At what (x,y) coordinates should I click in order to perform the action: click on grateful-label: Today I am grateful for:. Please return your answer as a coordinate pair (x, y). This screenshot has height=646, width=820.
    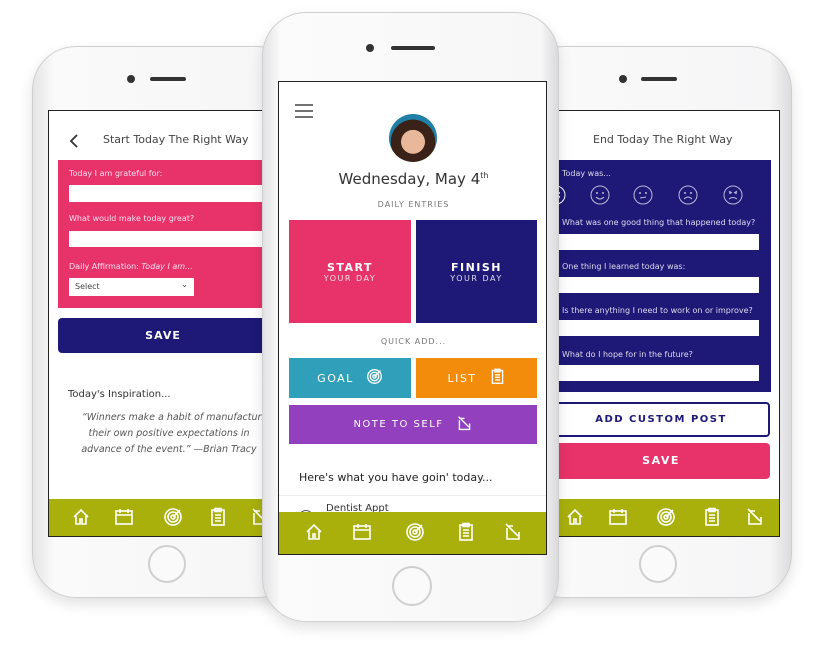
    Looking at the image, I should click on (116, 173).